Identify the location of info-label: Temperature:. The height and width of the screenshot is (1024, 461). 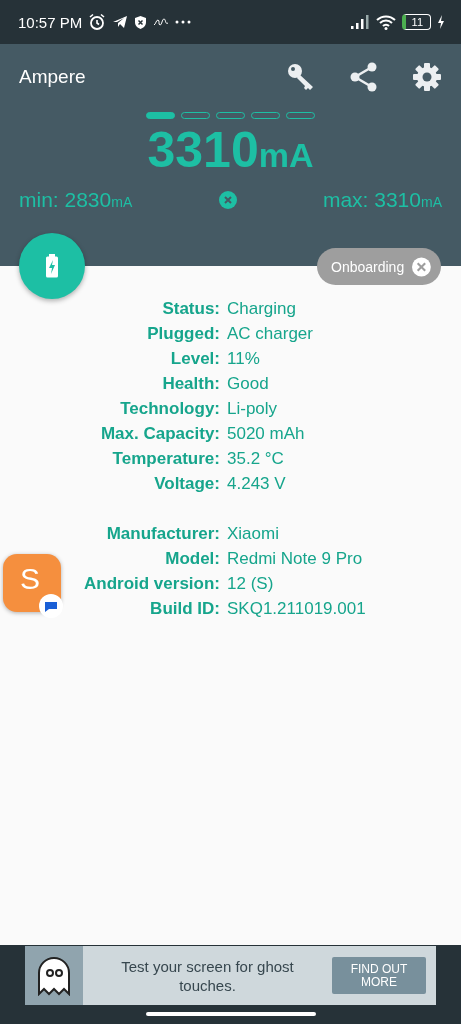
(166, 458).